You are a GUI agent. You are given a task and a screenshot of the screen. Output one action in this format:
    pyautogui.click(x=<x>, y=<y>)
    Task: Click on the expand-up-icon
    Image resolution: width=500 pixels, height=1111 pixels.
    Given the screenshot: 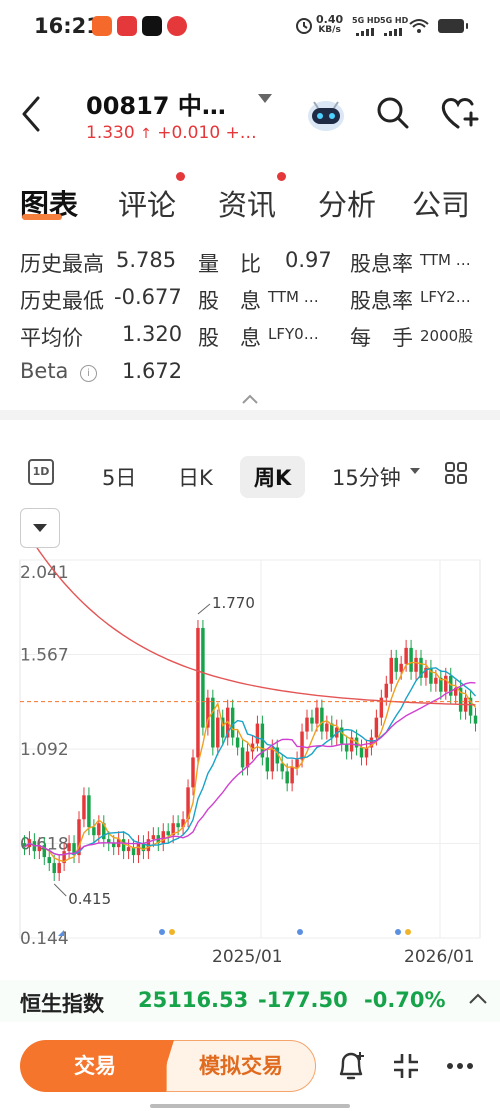 What is the action you would take?
    pyautogui.click(x=478, y=999)
    